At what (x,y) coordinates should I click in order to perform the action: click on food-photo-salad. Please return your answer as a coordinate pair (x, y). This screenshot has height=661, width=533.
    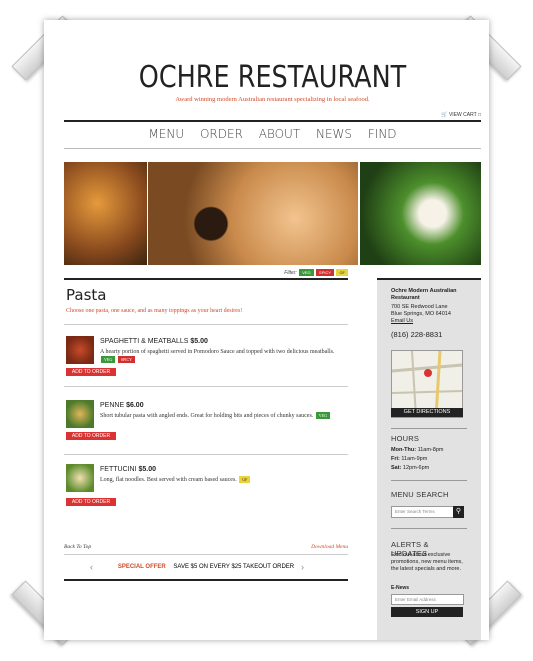
    Looking at the image, I should click on (420, 213).